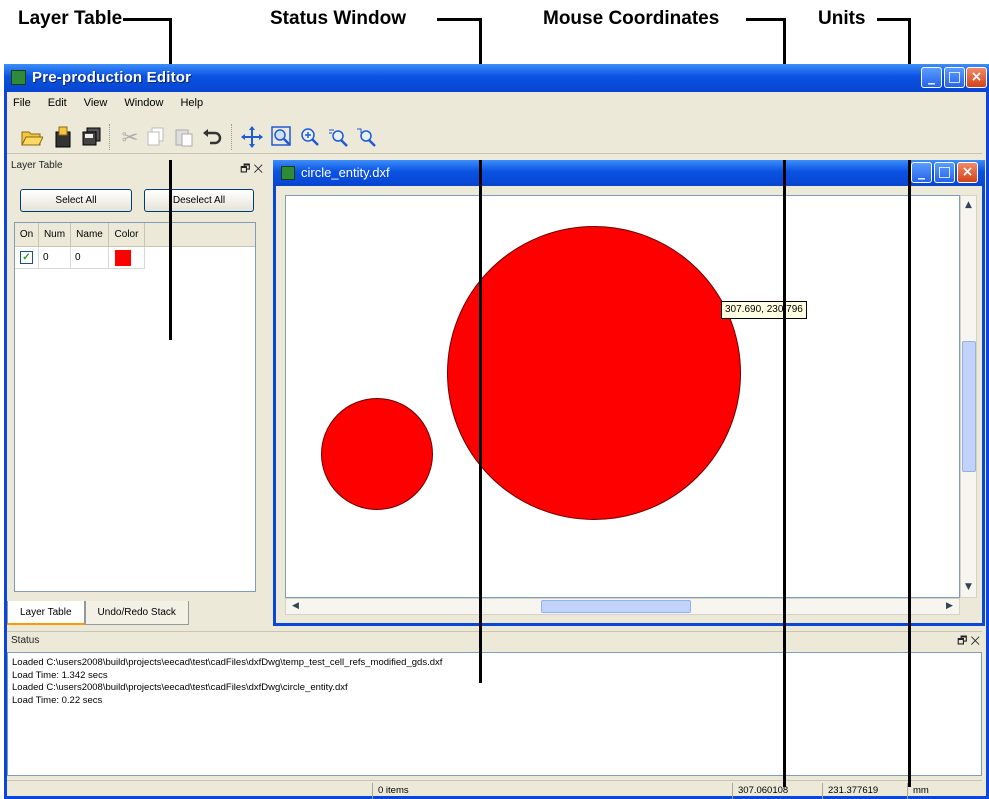  What do you see at coordinates (976, 77) in the screenshot?
I see `close-button: ×` at bounding box center [976, 77].